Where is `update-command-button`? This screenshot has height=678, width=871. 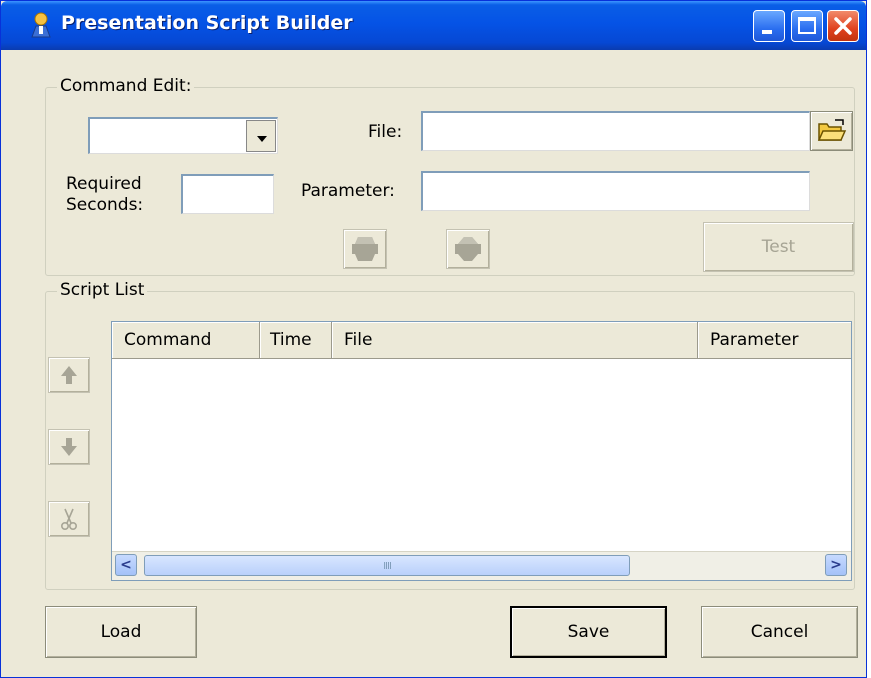
update-command-button is located at coordinates (468, 249).